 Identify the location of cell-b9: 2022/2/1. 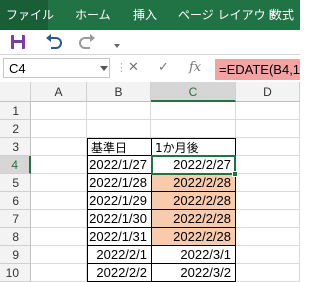
(119, 254).